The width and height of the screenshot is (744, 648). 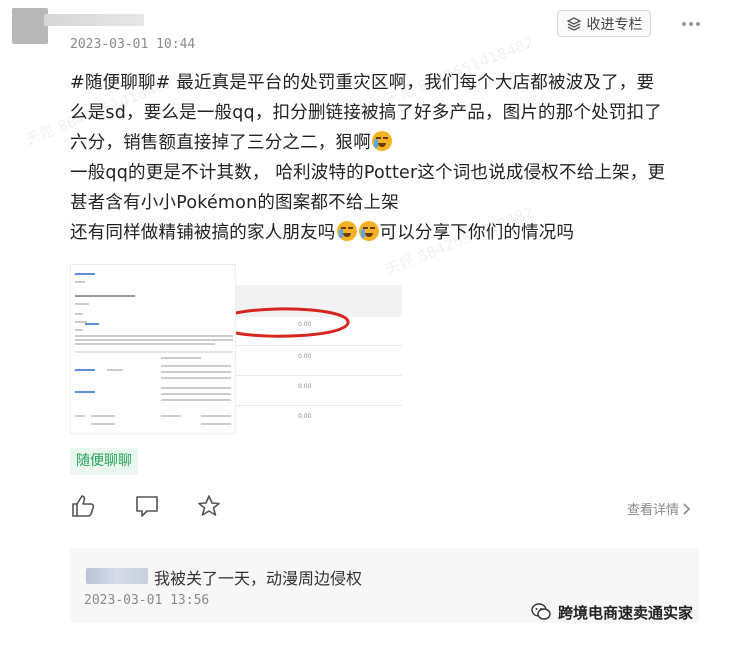 What do you see at coordinates (614, 24) in the screenshot?
I see `add-to-column-label: 收进专栏` at bounding box center [614, 24].